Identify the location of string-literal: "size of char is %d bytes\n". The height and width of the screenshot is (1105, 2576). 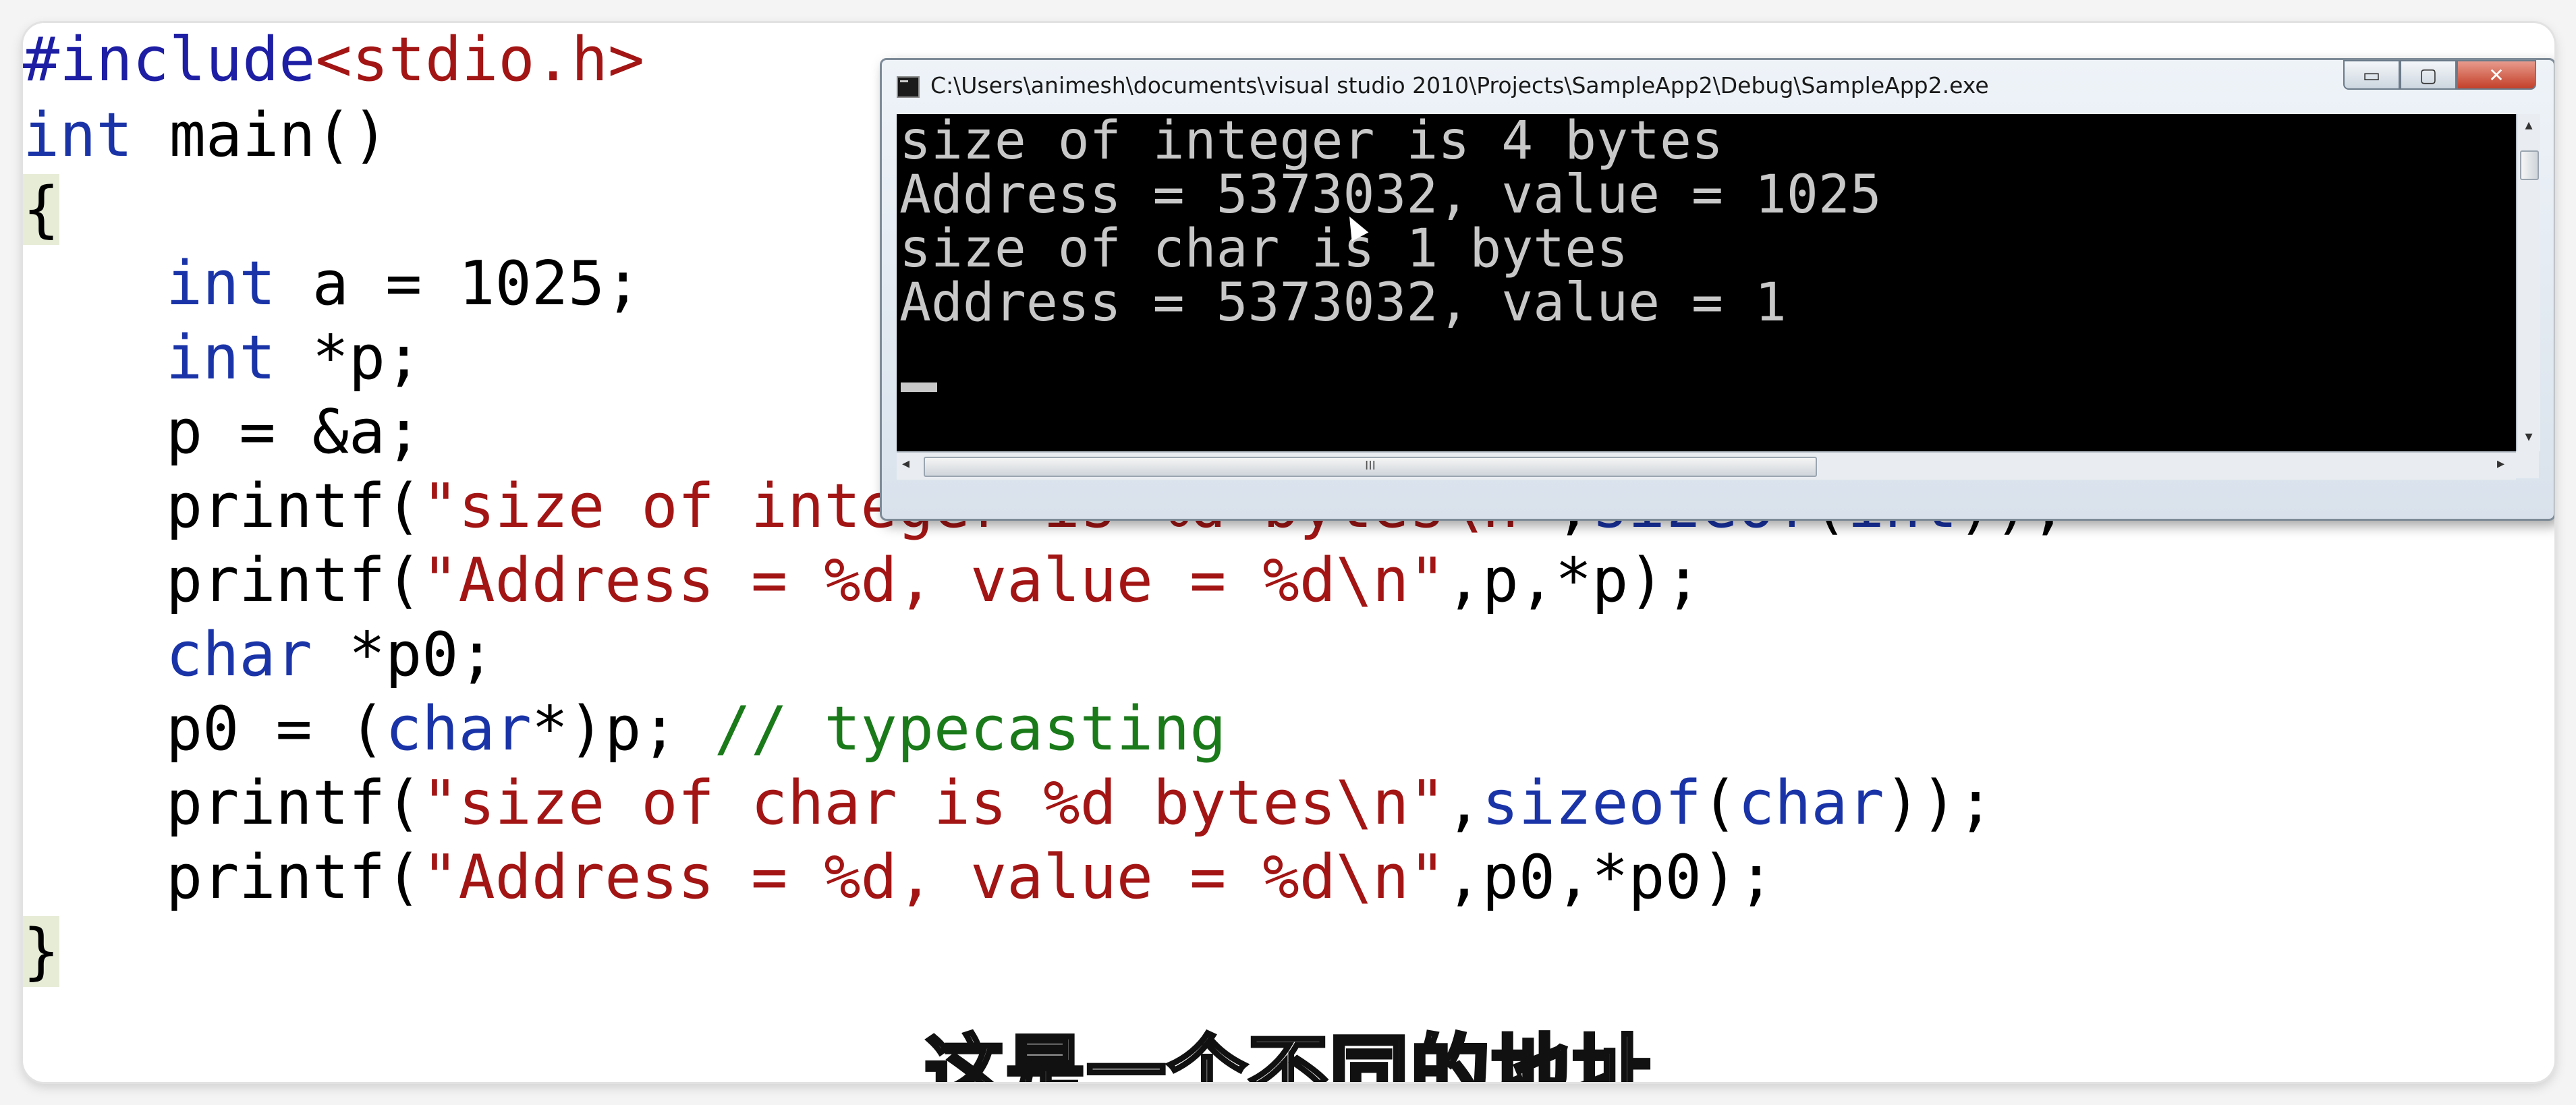
(934, 804).